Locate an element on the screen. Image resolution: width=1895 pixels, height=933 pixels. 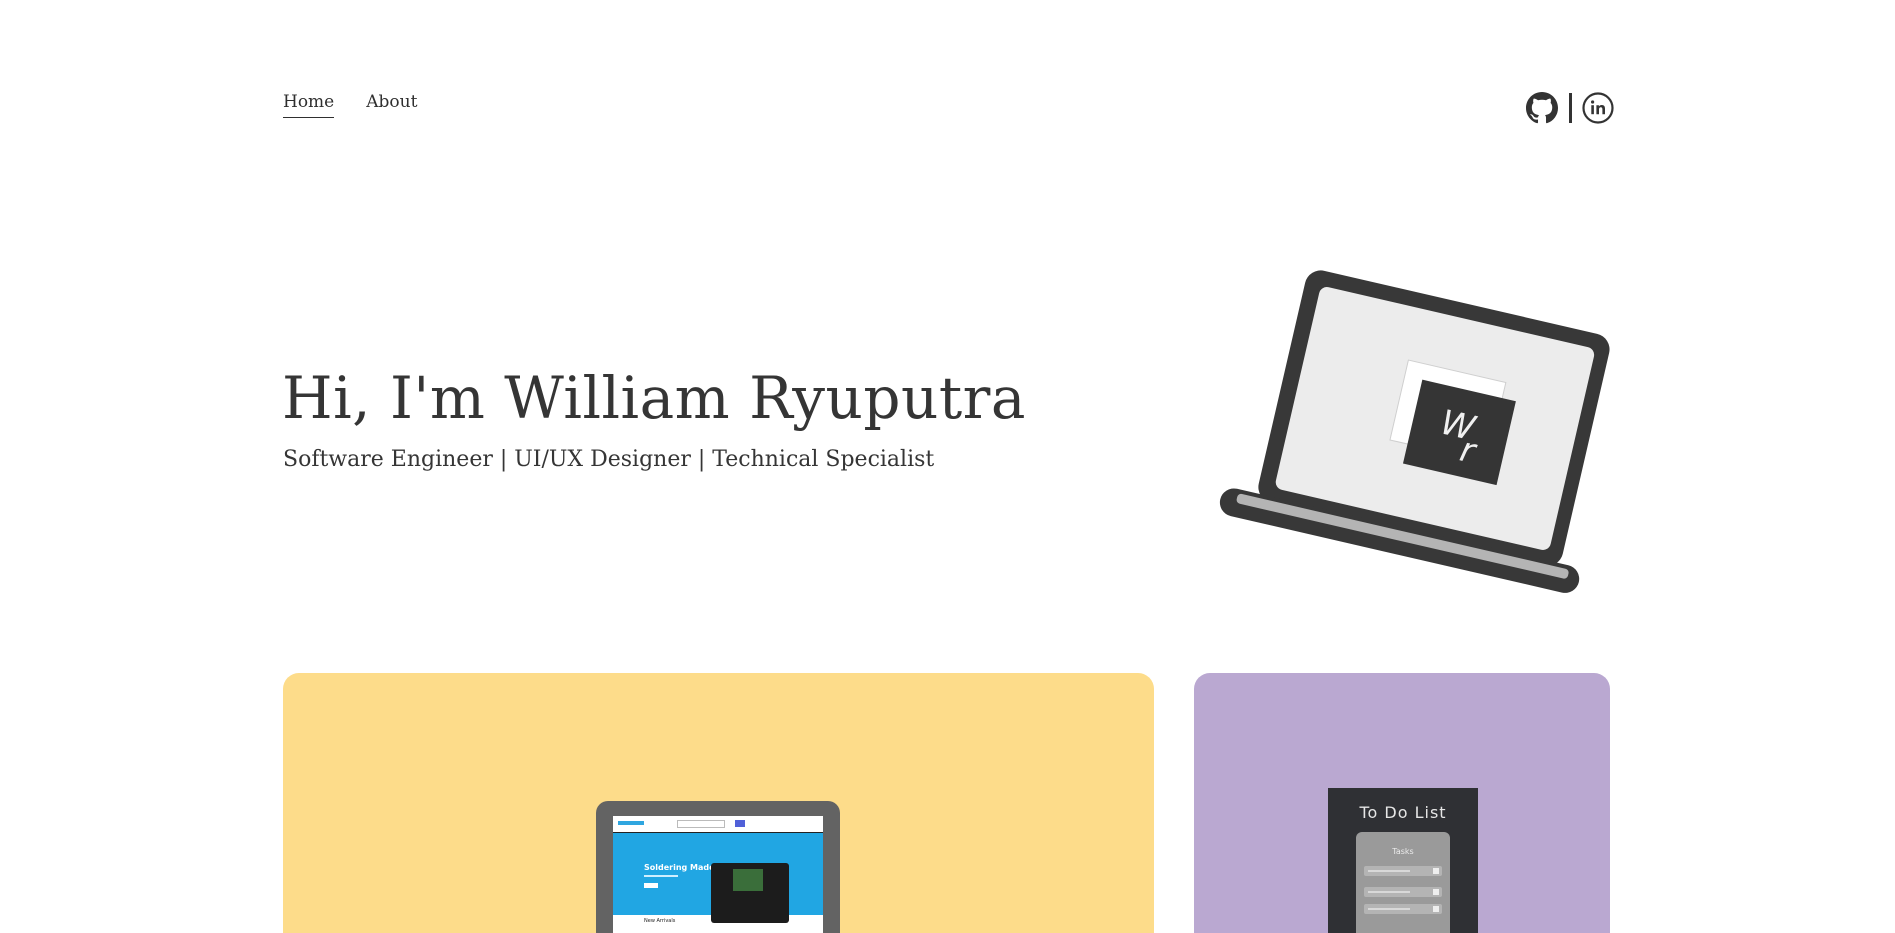
preview-search-button is located at coordinates (740, 823).